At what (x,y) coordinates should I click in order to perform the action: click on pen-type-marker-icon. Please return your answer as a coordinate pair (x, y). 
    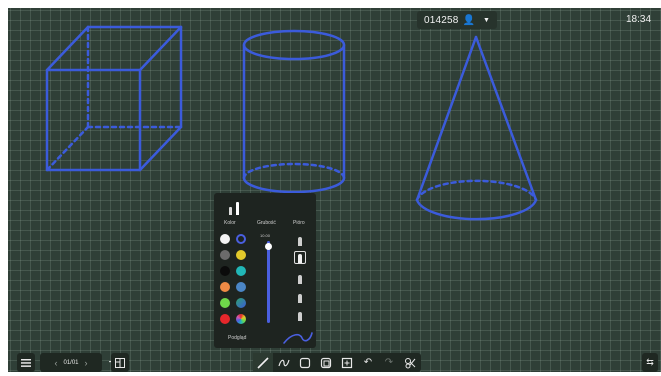
    Looking at the image, I should click on (300, 241).